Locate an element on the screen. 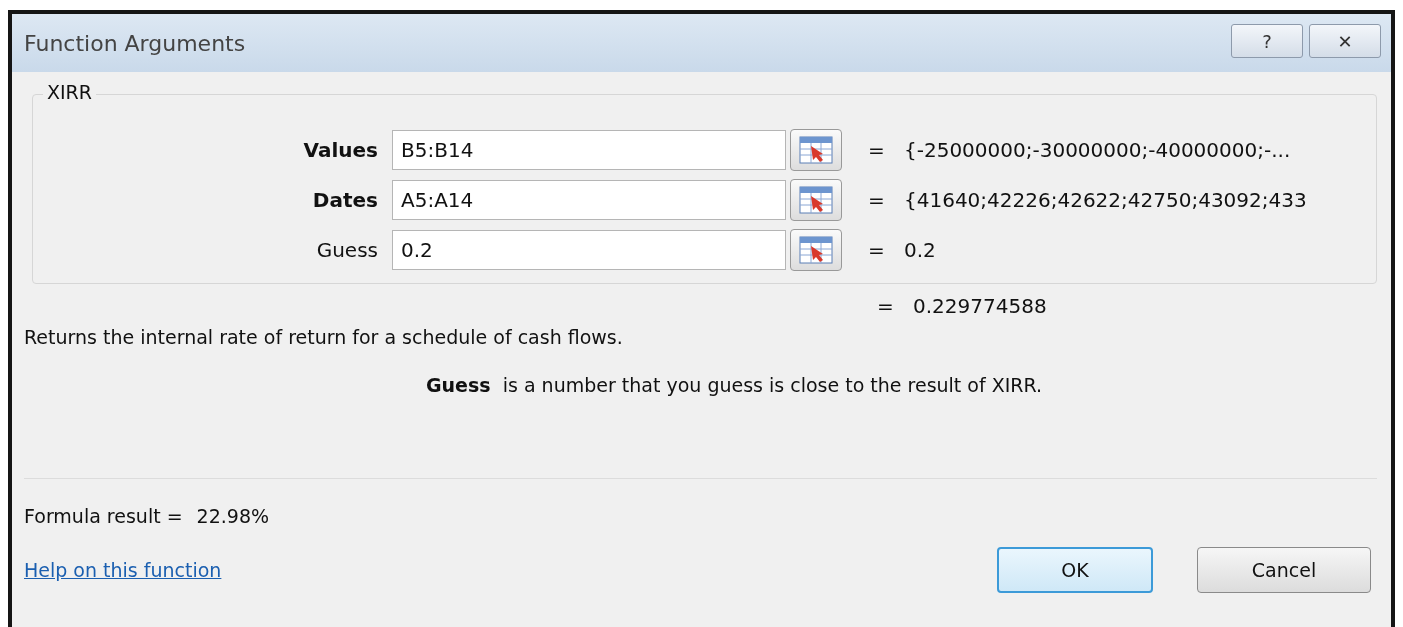 The image size is (1403, 627). close-button: ✕ is located at coordinates (1345, 41).